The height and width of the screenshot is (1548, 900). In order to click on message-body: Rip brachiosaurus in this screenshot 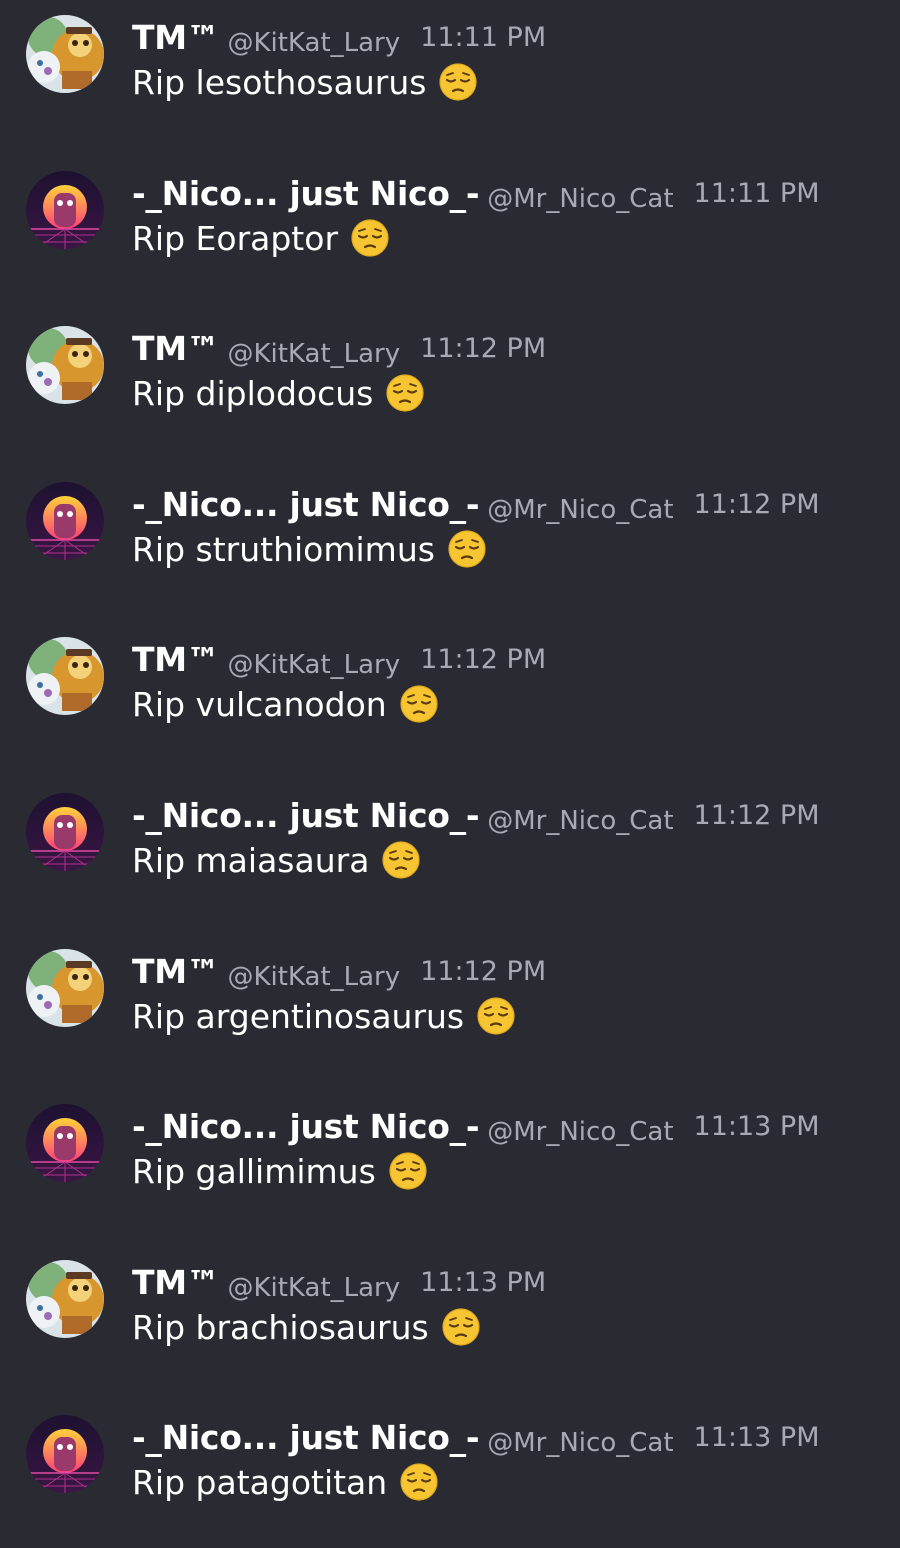, I will do `click(306, 1327)`.